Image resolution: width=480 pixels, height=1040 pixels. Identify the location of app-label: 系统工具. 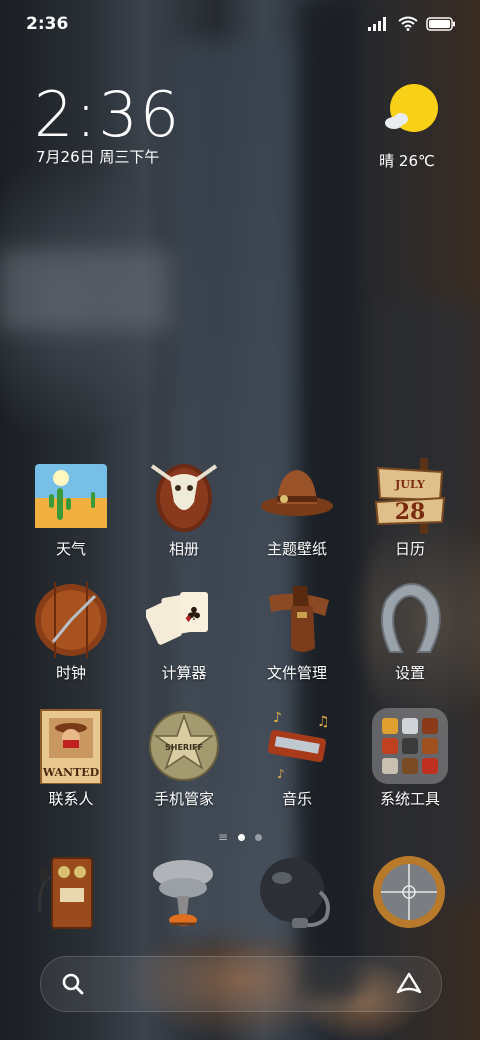
(409, 799).